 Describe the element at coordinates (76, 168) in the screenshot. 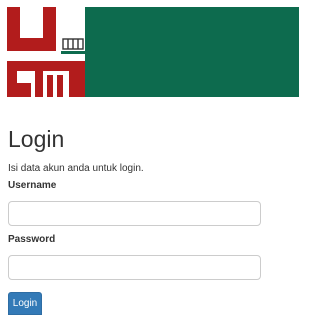

I see `login-subtitle: Isi data akun anda untuk login.` at that location.